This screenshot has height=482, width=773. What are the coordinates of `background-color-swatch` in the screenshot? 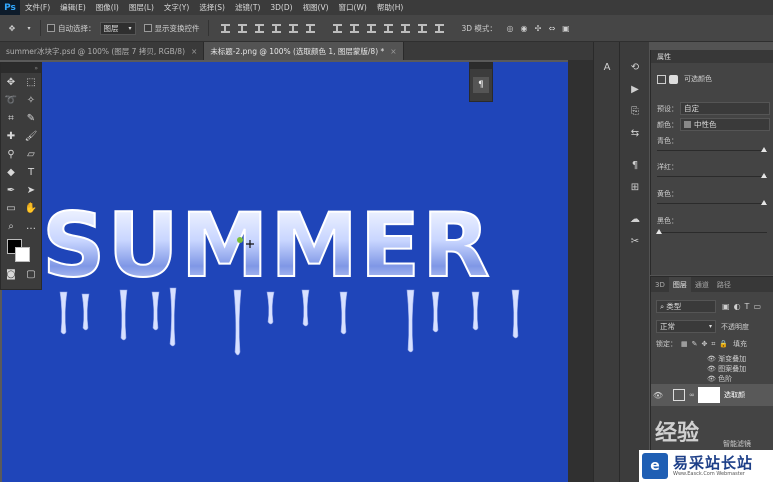 It's located at (22, 254).